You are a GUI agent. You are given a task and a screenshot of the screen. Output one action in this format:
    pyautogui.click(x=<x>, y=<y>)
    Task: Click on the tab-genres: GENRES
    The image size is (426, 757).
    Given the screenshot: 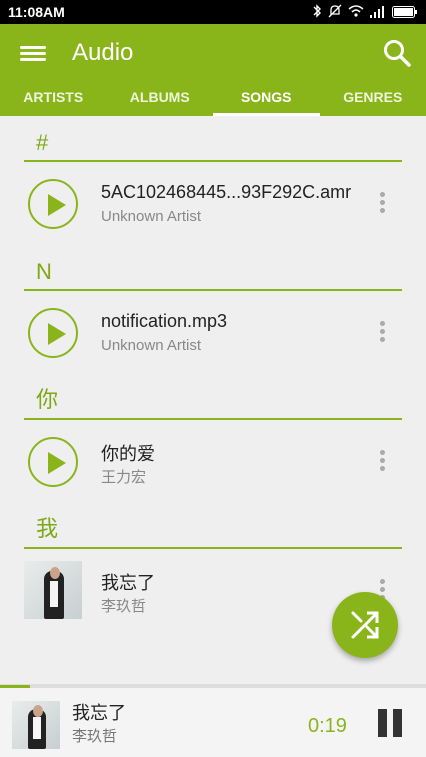 What is the action you would take?
    pyautogui.click(x=373, y=98)
    